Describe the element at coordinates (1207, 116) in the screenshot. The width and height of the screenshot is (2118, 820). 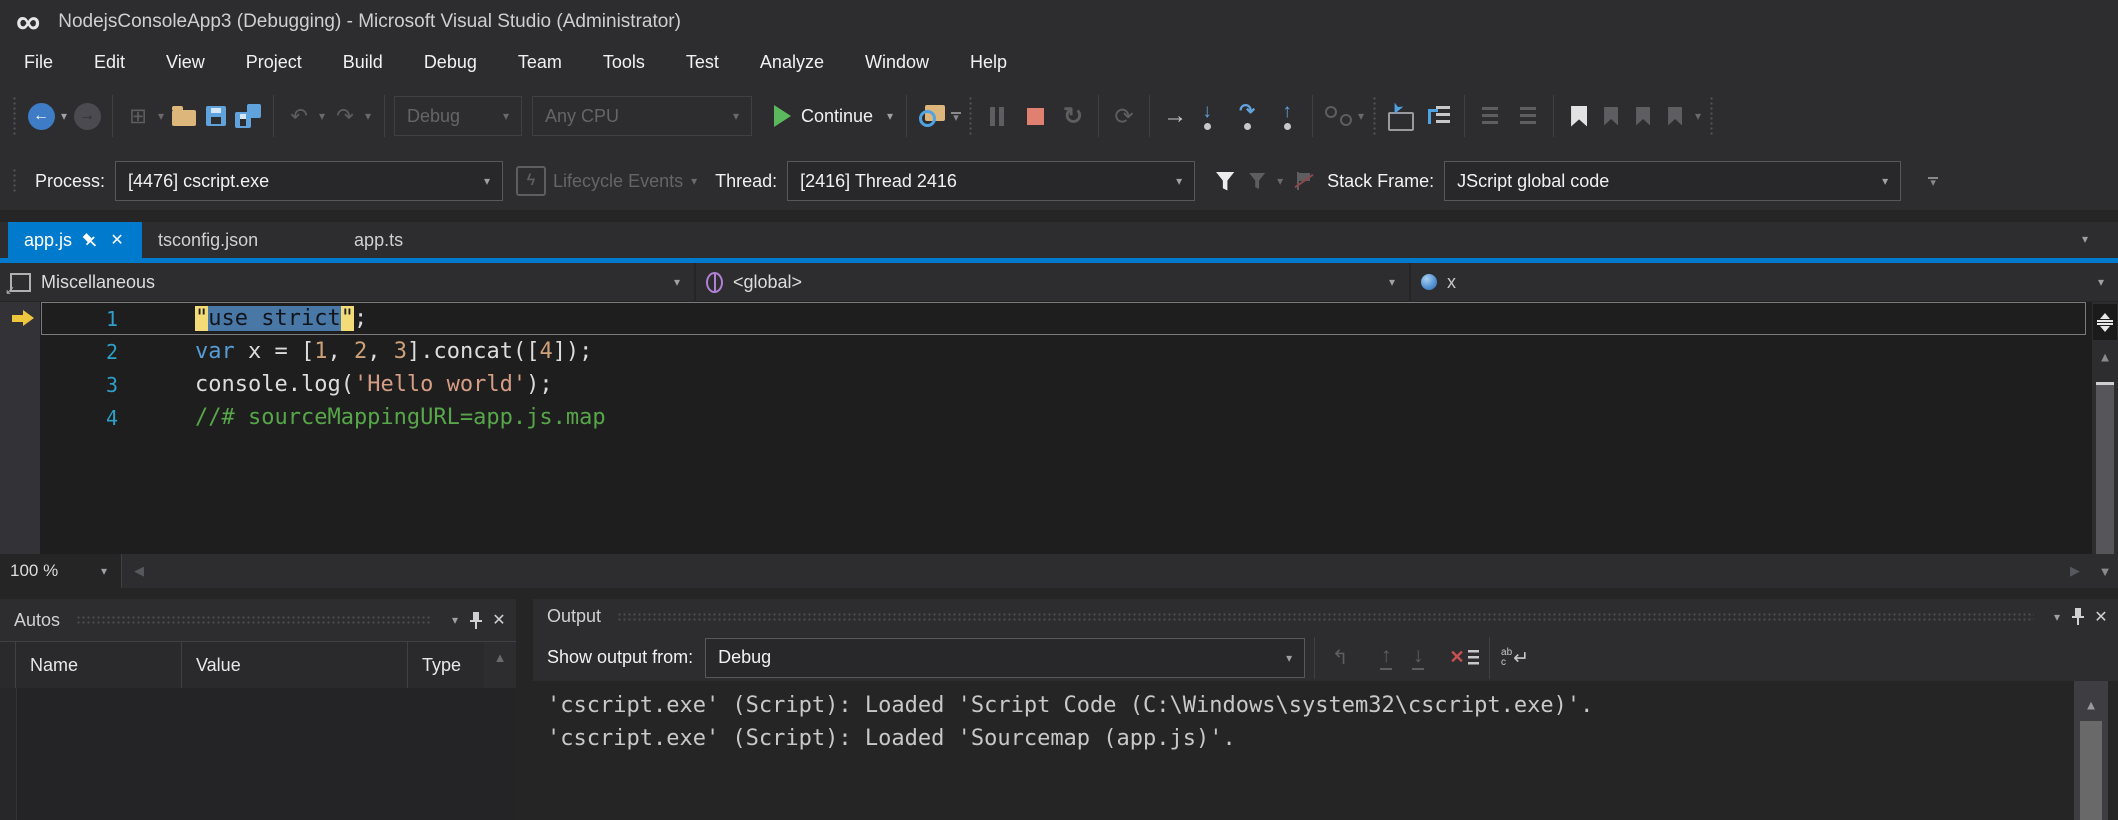
I see `step-into-button: ↓` at that location.